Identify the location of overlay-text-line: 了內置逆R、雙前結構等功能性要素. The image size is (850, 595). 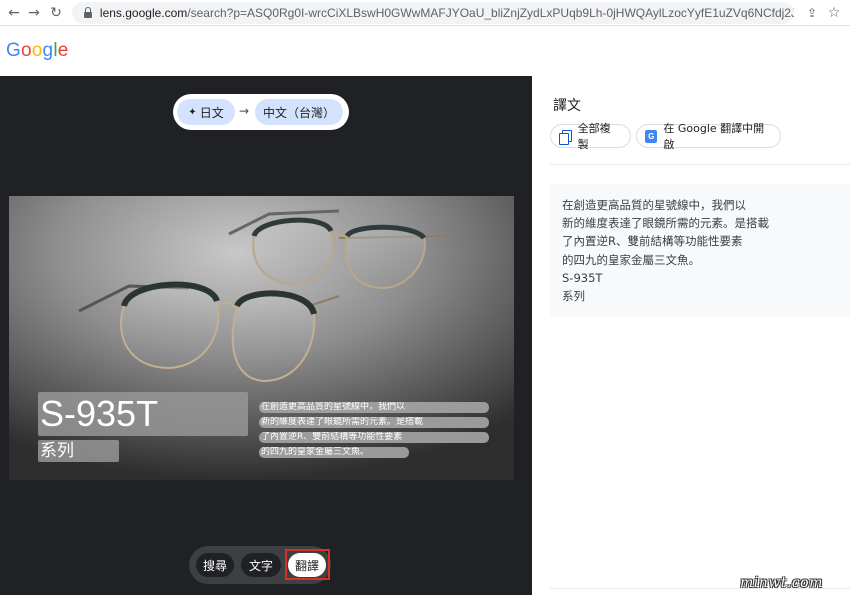
(374, 437).